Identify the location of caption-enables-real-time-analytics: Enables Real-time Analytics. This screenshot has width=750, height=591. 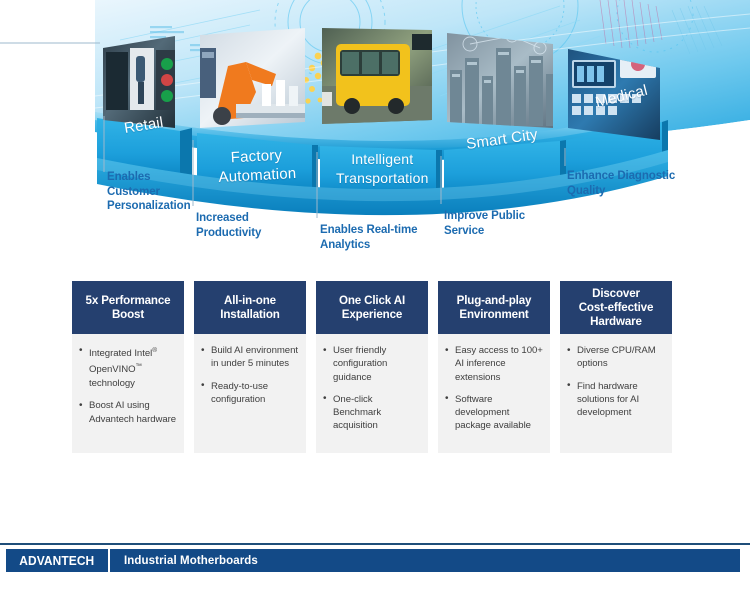
(368, 237).